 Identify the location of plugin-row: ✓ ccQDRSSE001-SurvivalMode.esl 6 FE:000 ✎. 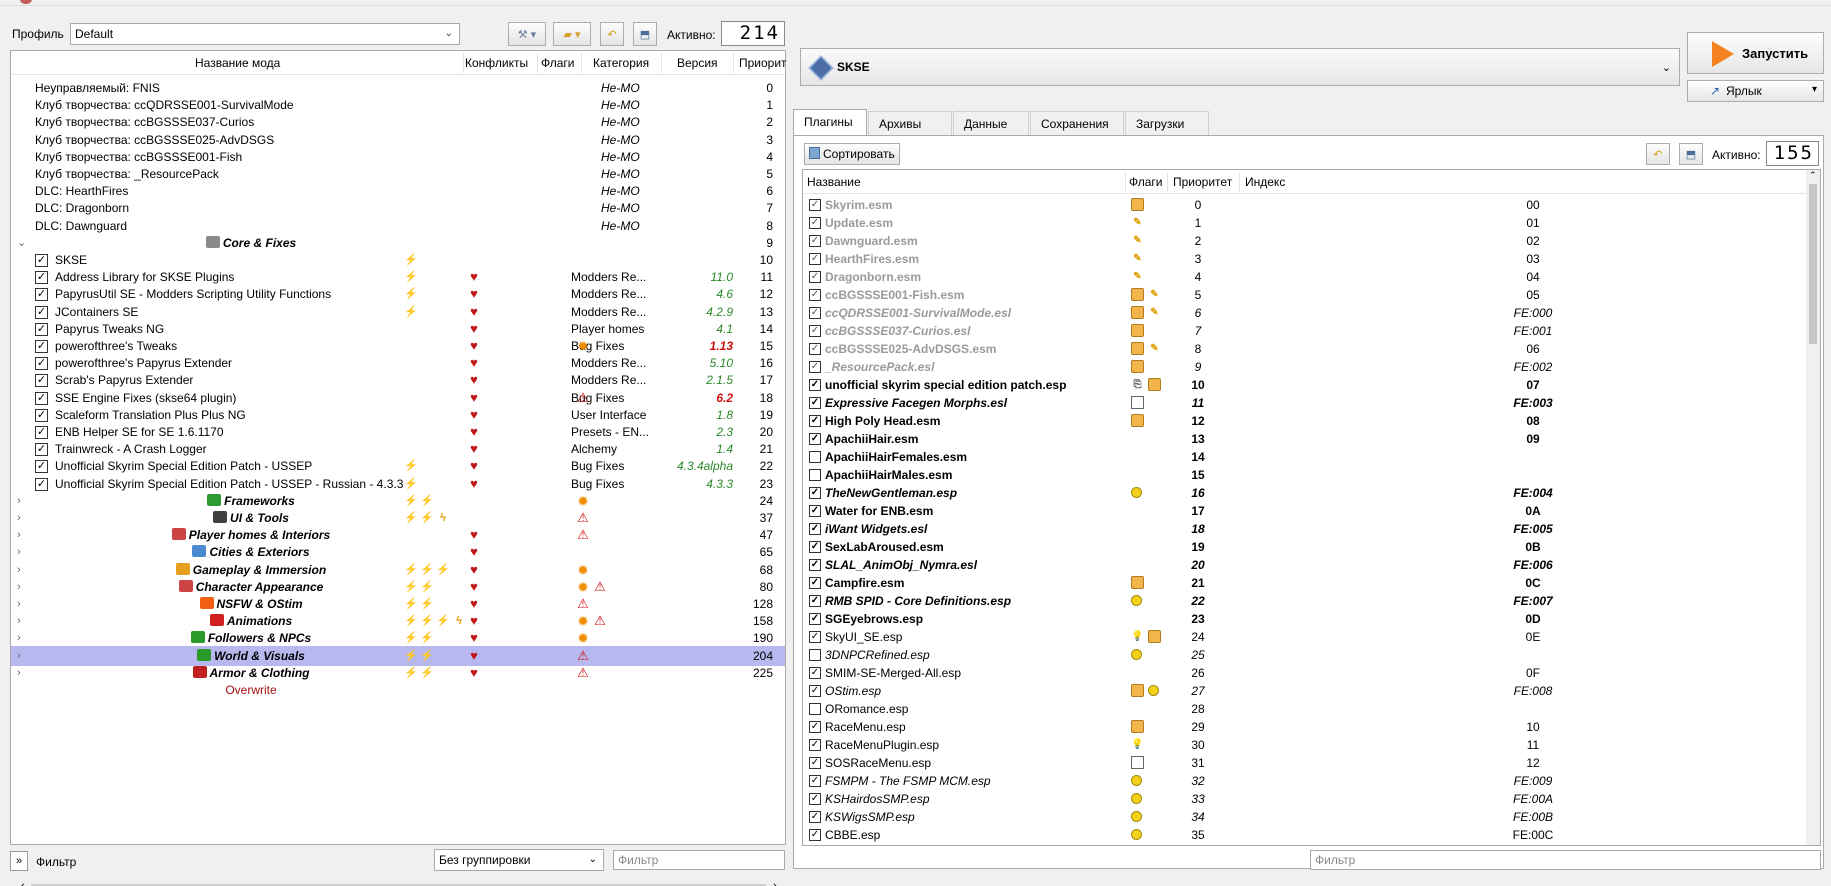
(1303, 313).